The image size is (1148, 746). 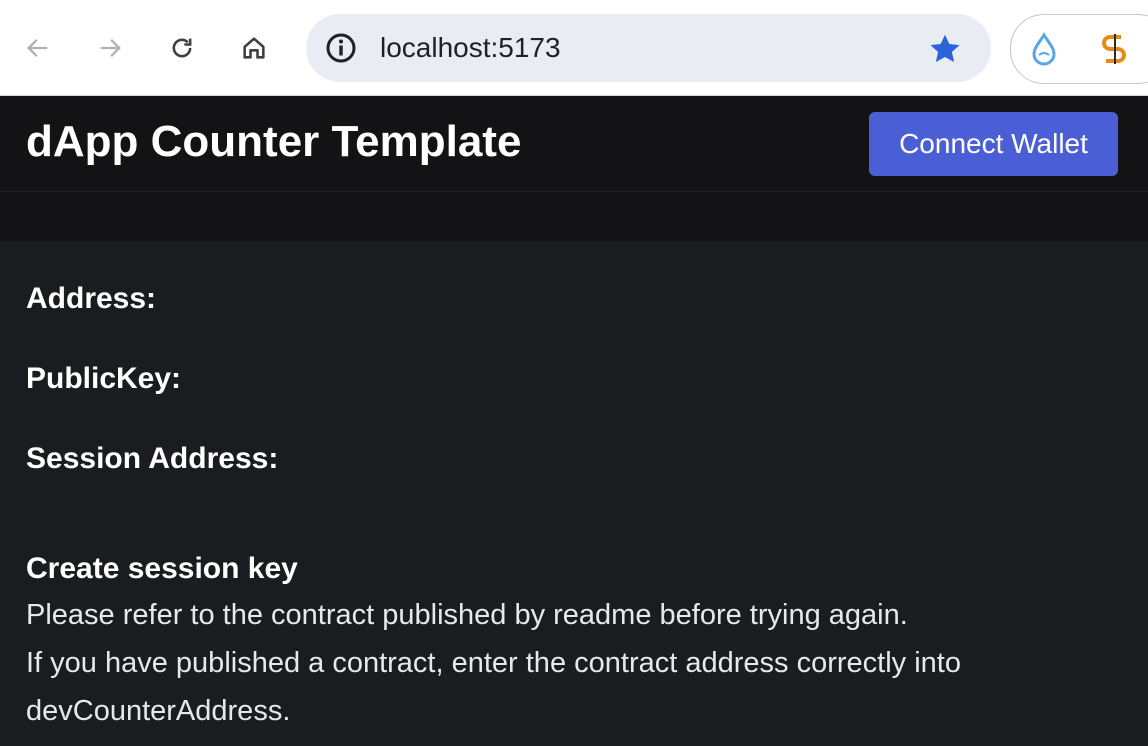 What do you see at coordinates (1079, 49) in the screenshot?
I see `extensions-bar` at bounding box center [1079, 49].